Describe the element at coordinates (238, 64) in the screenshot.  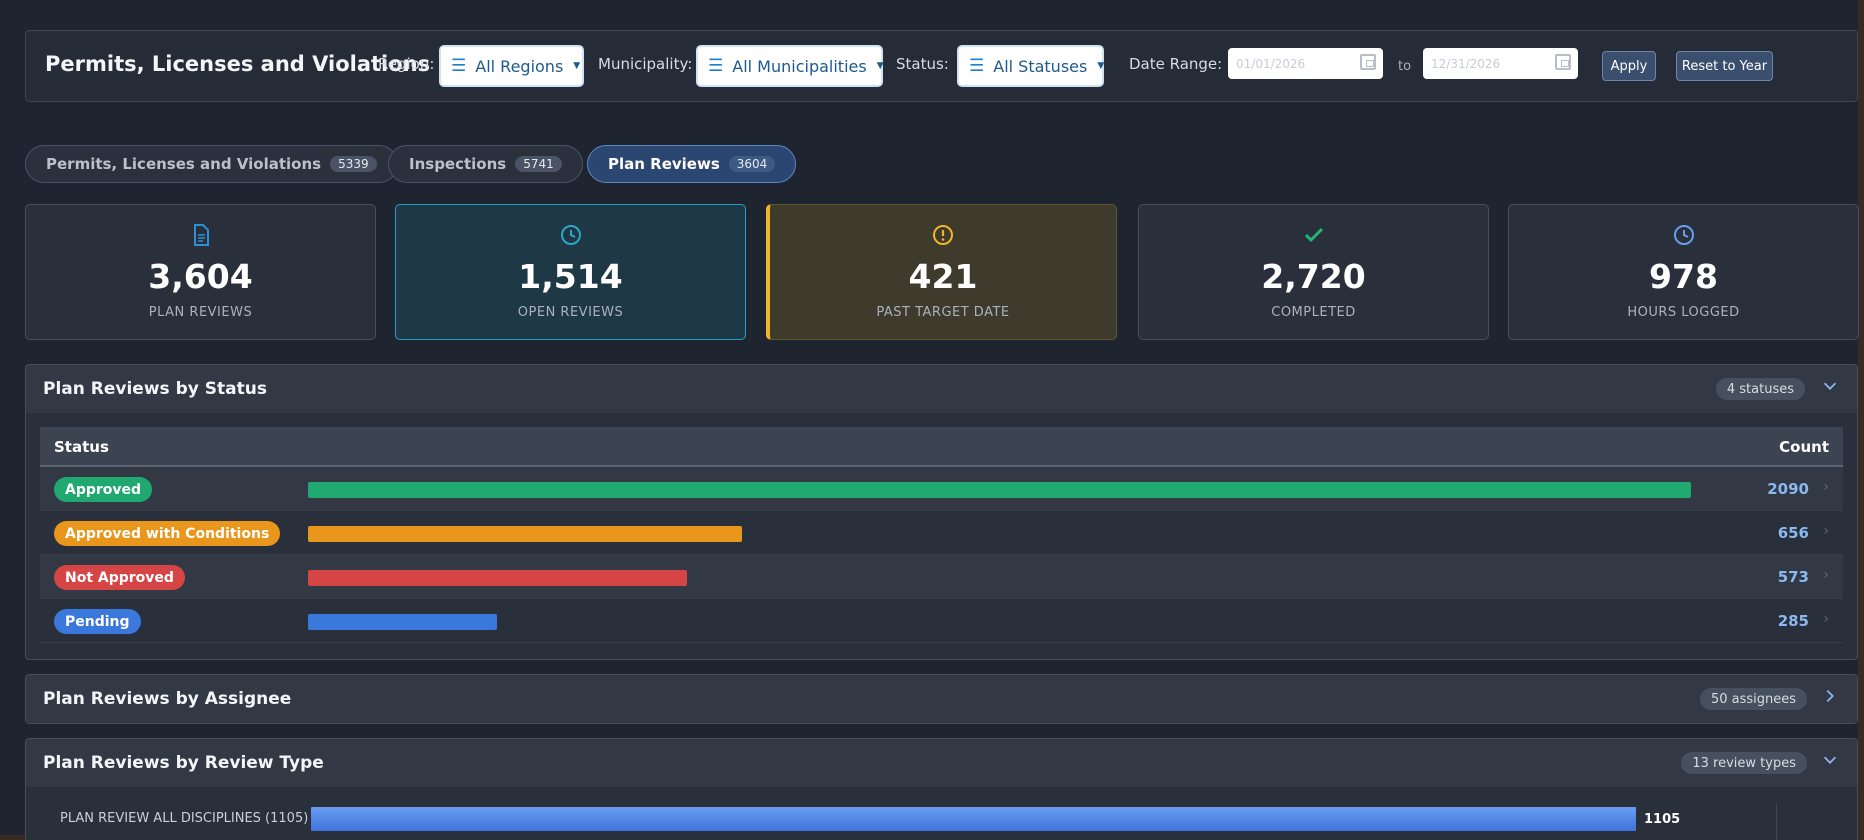
I see `page-title: Permits, Licenses and Violations` at that location.